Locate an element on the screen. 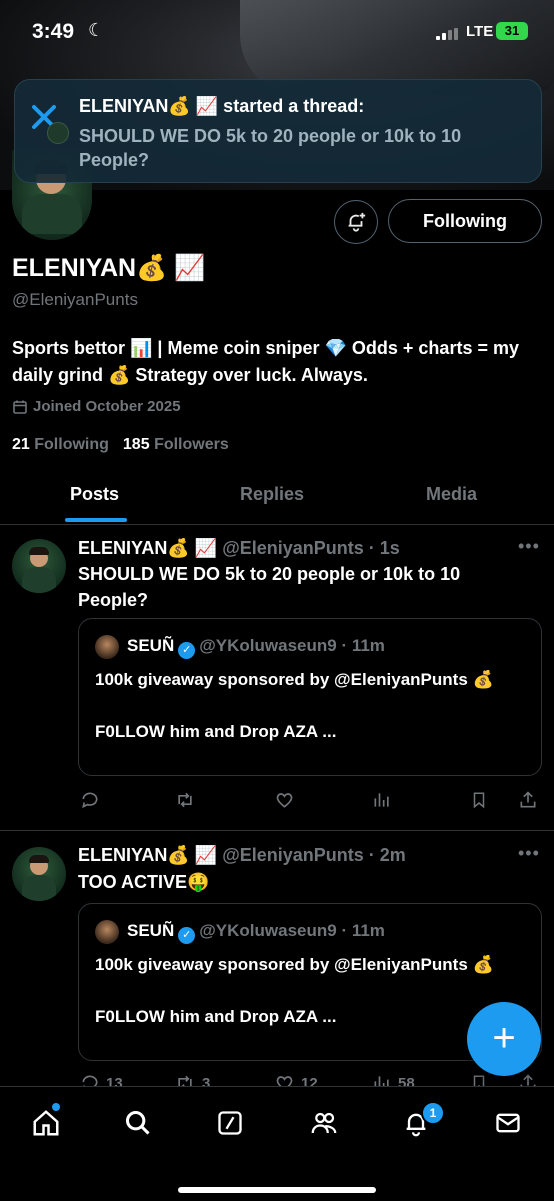  search-icon is located at coordinates (137, 1122).